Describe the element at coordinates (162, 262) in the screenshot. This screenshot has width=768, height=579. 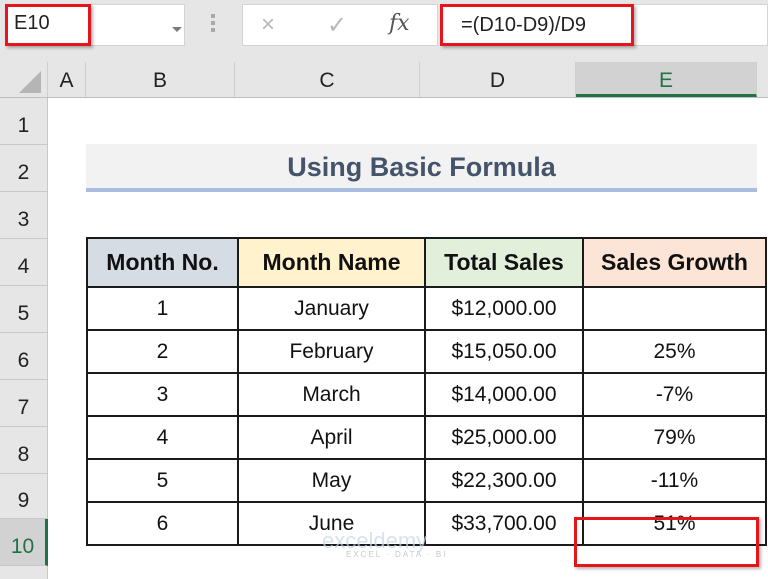
I see `header-month-no: Month No.` at that location.